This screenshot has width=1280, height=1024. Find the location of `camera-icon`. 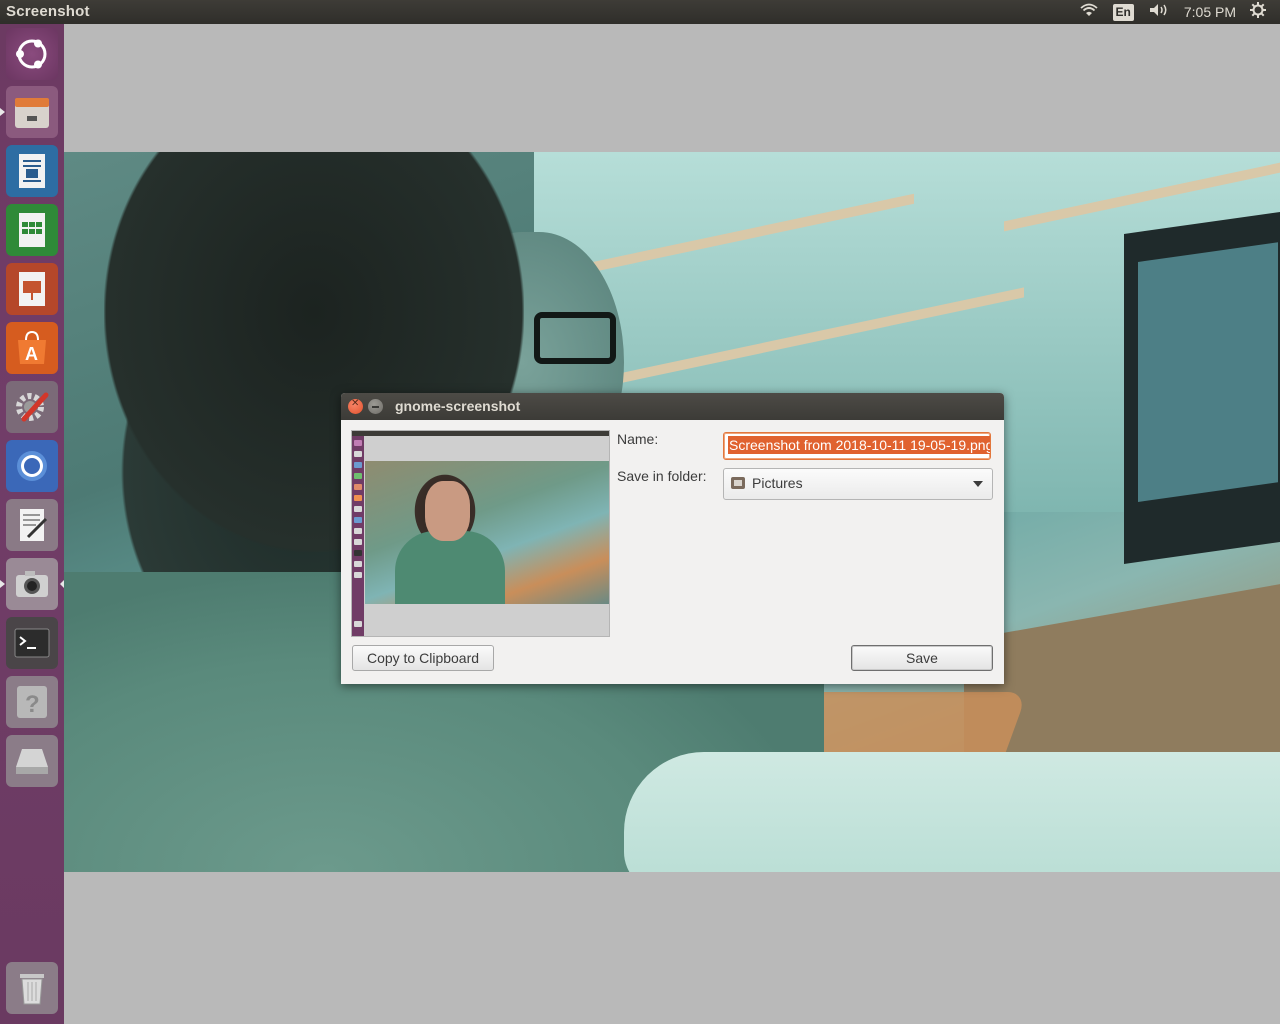

camera-icon is located at coordinates (32, 584).